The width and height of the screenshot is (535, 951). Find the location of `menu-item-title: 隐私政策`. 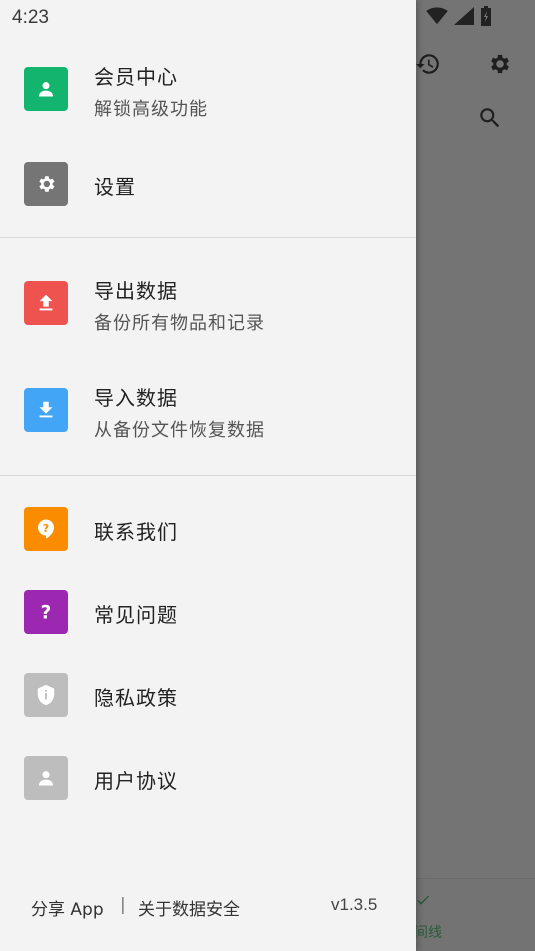

menu-item-title: 隐私政策 is located at coordinates (136, 698).